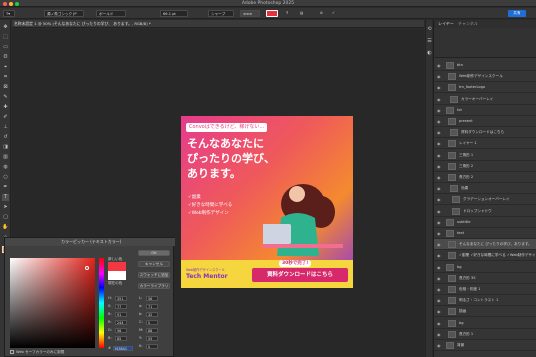 The height and width of the screenshot is (357, 536). What do you see at coordinates (5, 127) in the screenshot?
I see `stamp-tool-icon: ⊥` at bounding box center [5, 127].